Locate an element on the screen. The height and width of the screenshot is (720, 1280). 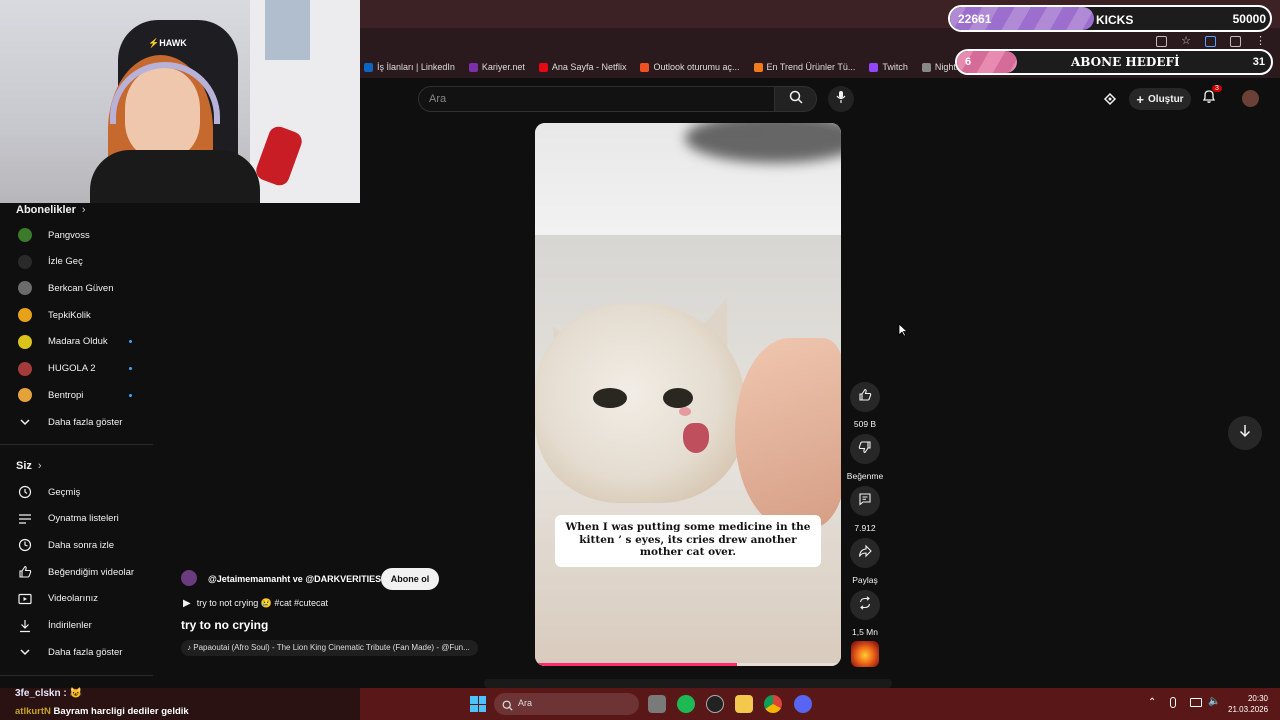
bookmark-label: Ana Sayfa - Netflix is located at coordinates (589, 67).